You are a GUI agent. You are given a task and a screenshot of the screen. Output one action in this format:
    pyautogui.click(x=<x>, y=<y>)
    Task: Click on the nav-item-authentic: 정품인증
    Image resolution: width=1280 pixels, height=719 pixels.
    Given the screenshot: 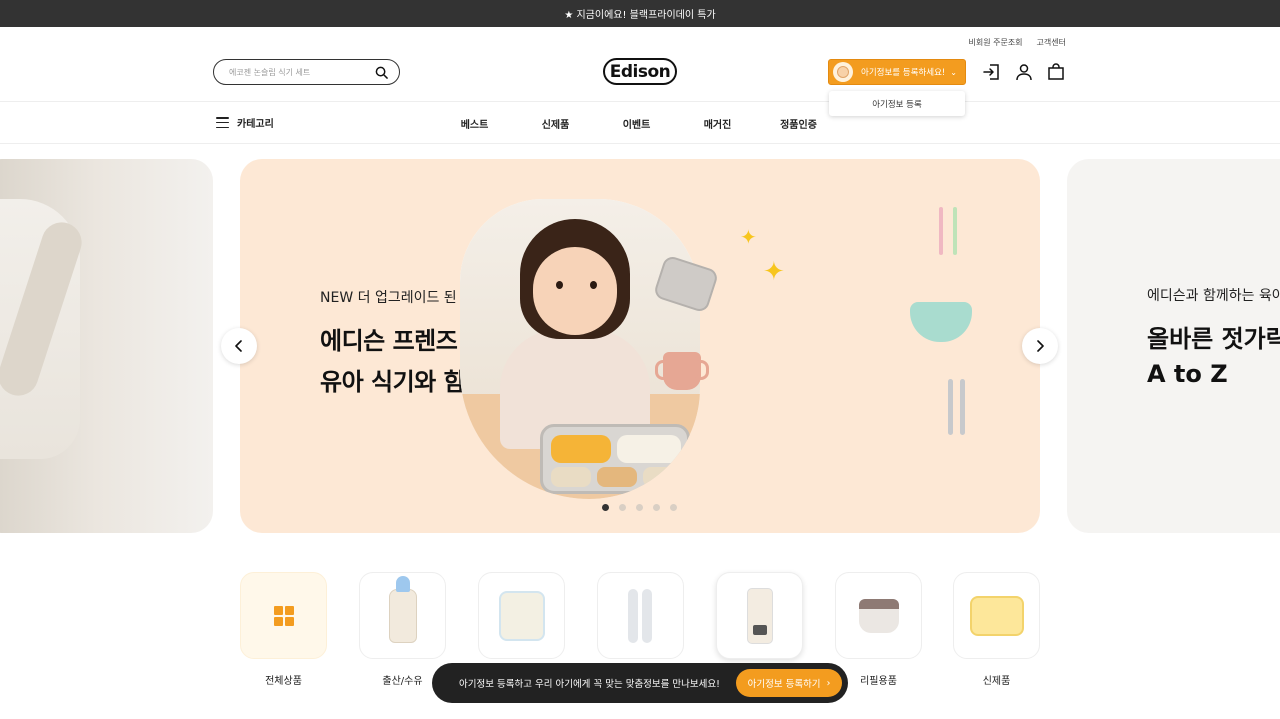 What is the action you would take?
    pyautogui.click(x=798, y=123)
    